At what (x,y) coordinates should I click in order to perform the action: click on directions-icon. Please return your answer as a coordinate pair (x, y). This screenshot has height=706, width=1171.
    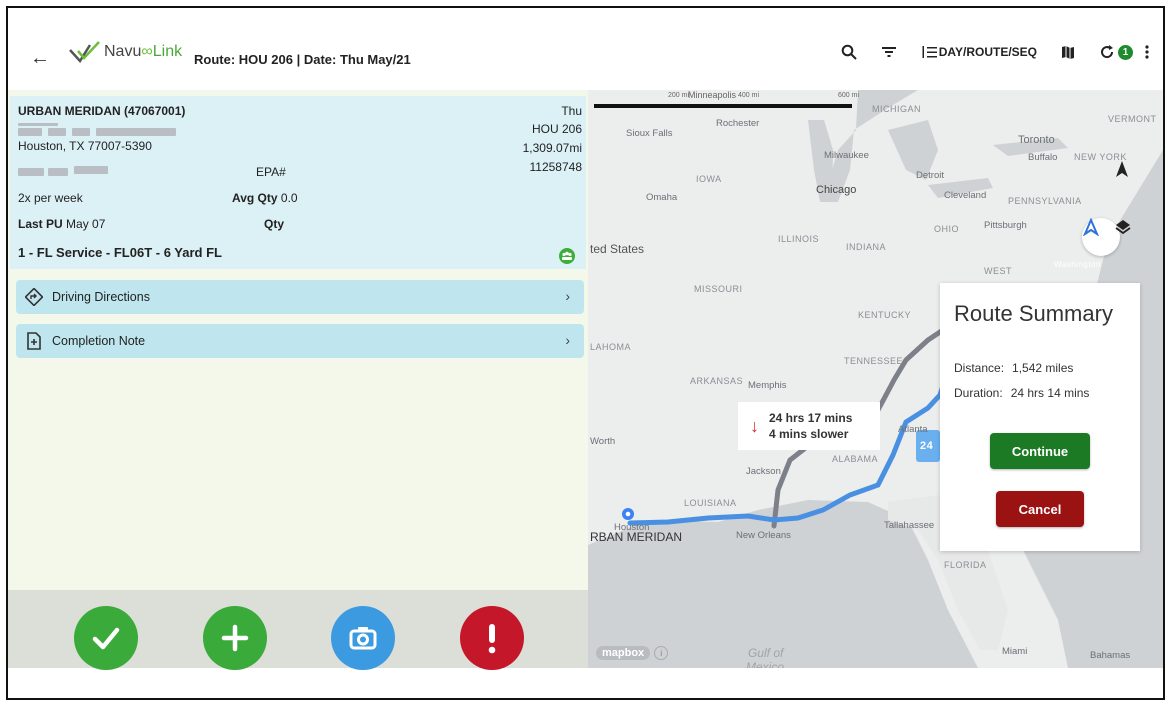
    Looking at the image, I should click on (34, 297).